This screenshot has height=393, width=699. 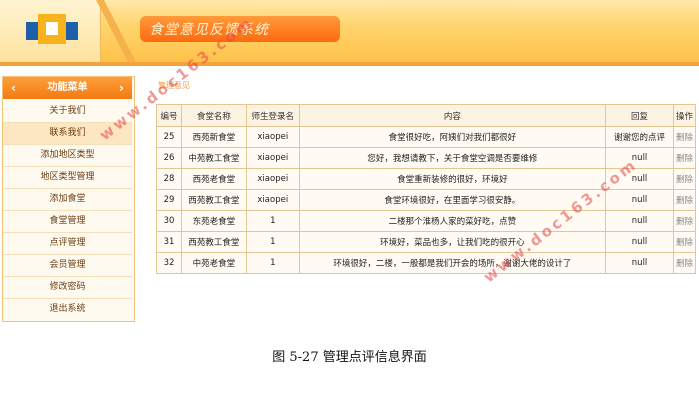 I want to click on cell-canteen: 中苑教工食堂, so click(x=213, y=158).